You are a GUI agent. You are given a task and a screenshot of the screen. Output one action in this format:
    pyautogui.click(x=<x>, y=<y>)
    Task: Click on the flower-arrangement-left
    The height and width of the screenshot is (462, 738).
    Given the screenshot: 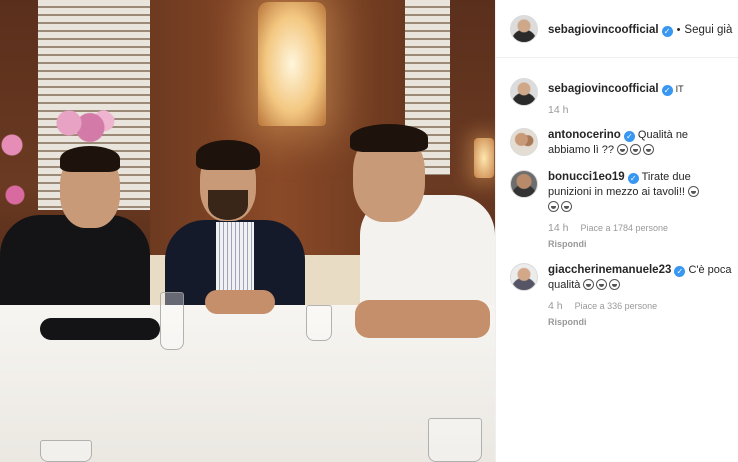 What is the action you would take?
    pyautogui.click(x=15, y=175)
    